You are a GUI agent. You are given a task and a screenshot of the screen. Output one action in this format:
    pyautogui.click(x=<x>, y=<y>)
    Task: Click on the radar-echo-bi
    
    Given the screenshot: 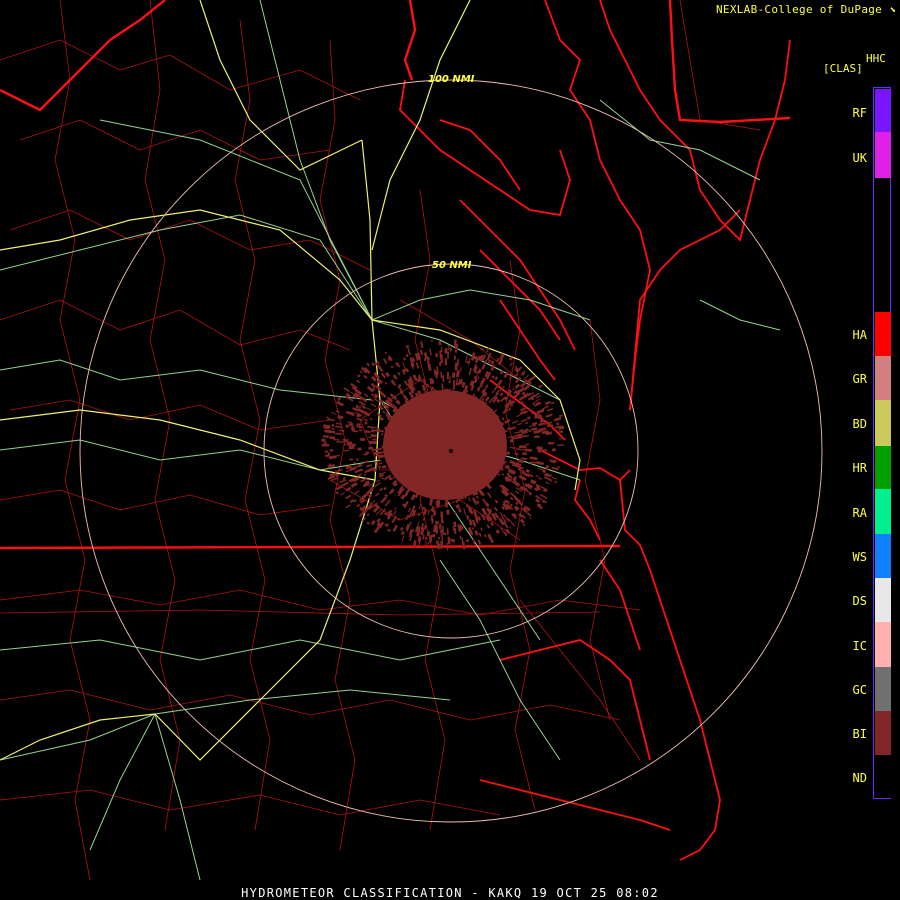 What is the action you would take?
    pyautogui.click(x=444, y=445)
    